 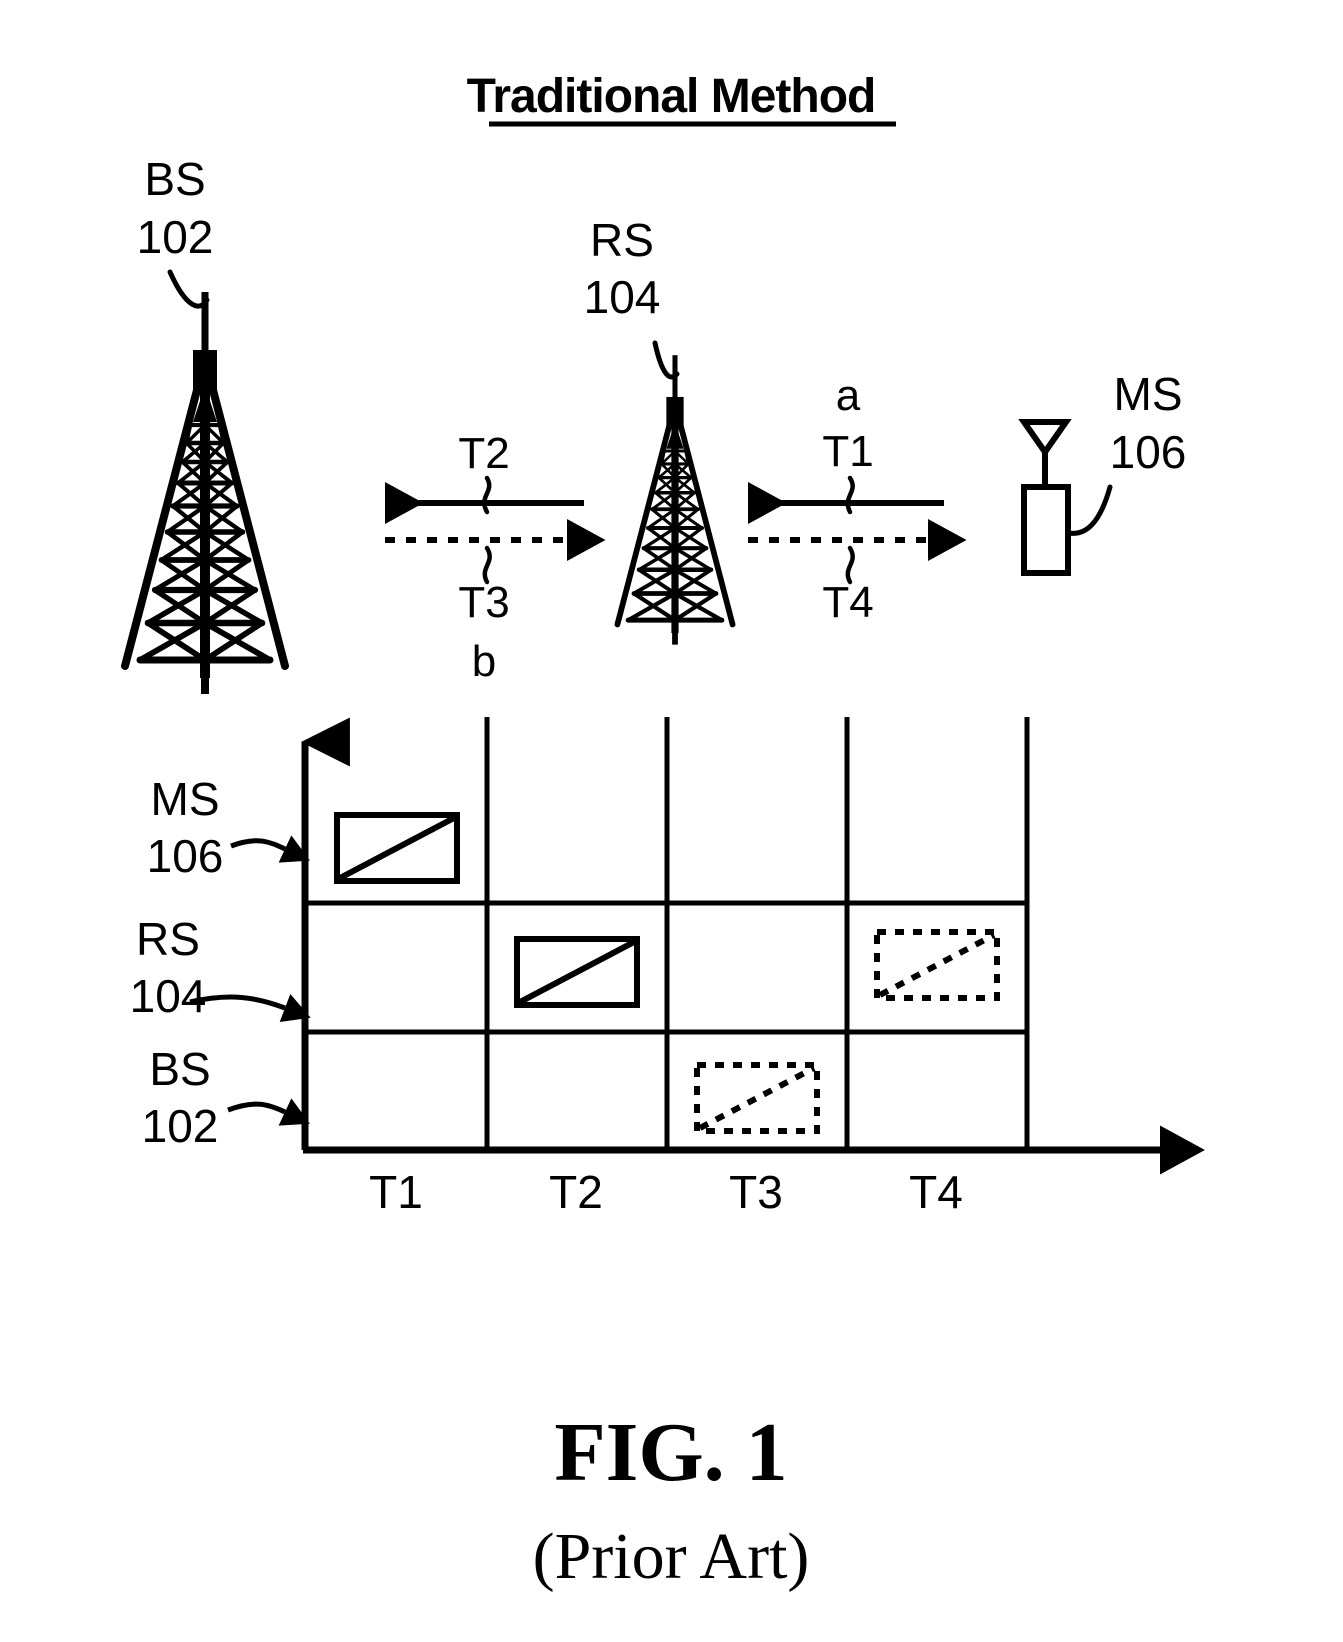 I want to click on slot-block-rs-t2, so click(x=577, y=972).